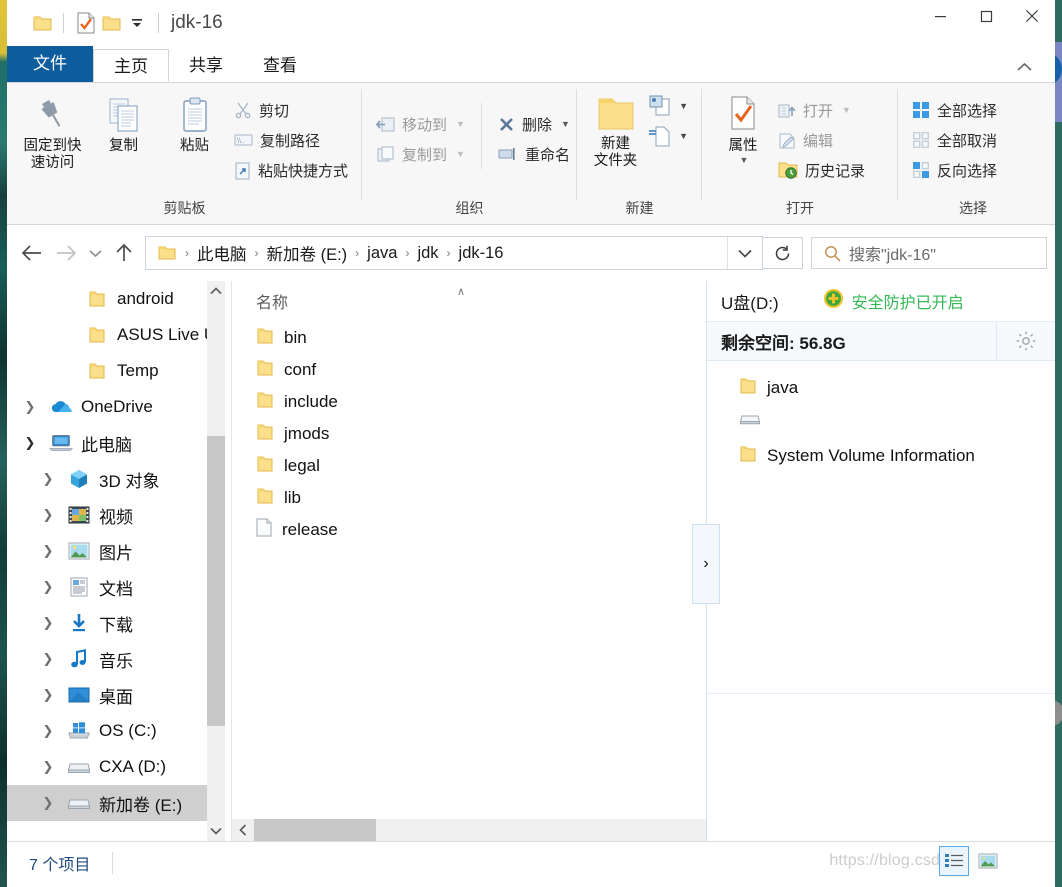 The image size is (1062, 887). I want to click on tree-item-videos: ❯ 视频, so click(116, 515).